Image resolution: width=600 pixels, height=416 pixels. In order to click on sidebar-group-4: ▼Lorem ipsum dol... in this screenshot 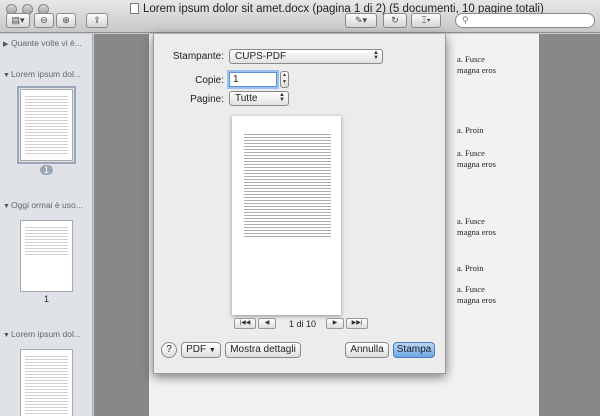, I will do `click(46, 334)`.